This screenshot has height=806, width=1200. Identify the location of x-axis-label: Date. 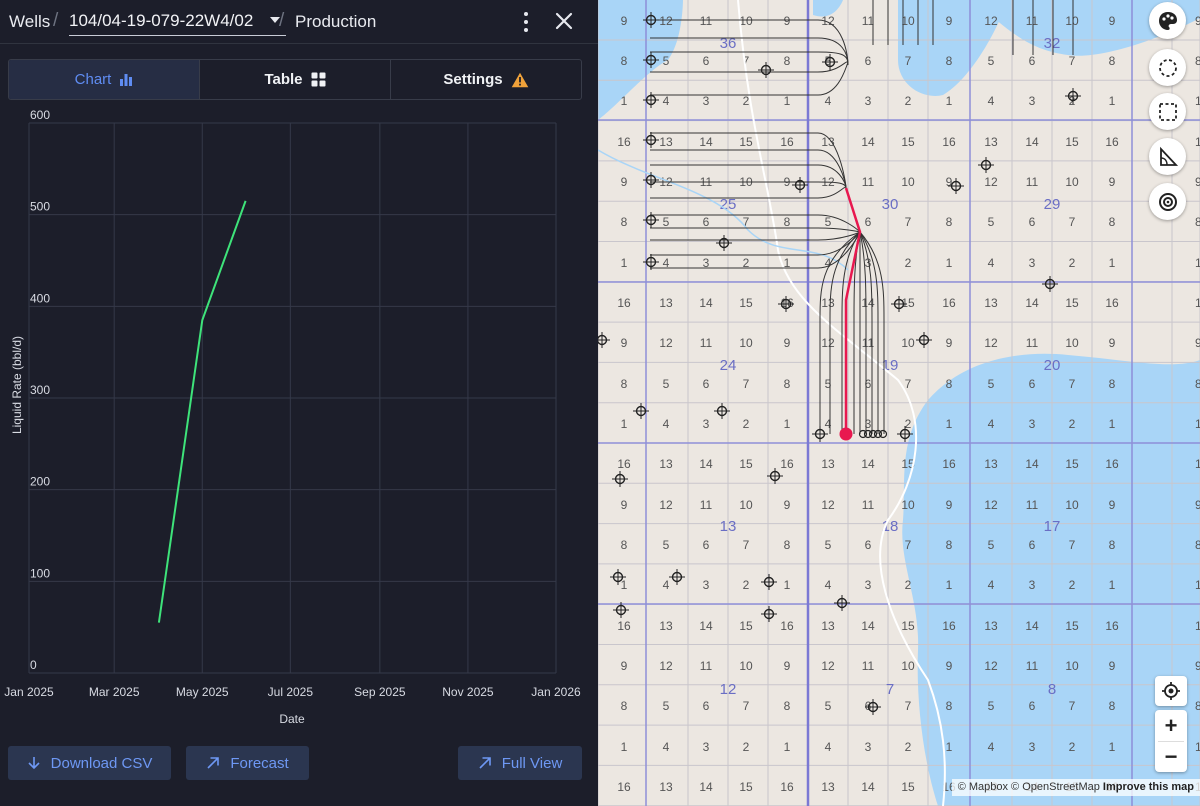
(292, 719).